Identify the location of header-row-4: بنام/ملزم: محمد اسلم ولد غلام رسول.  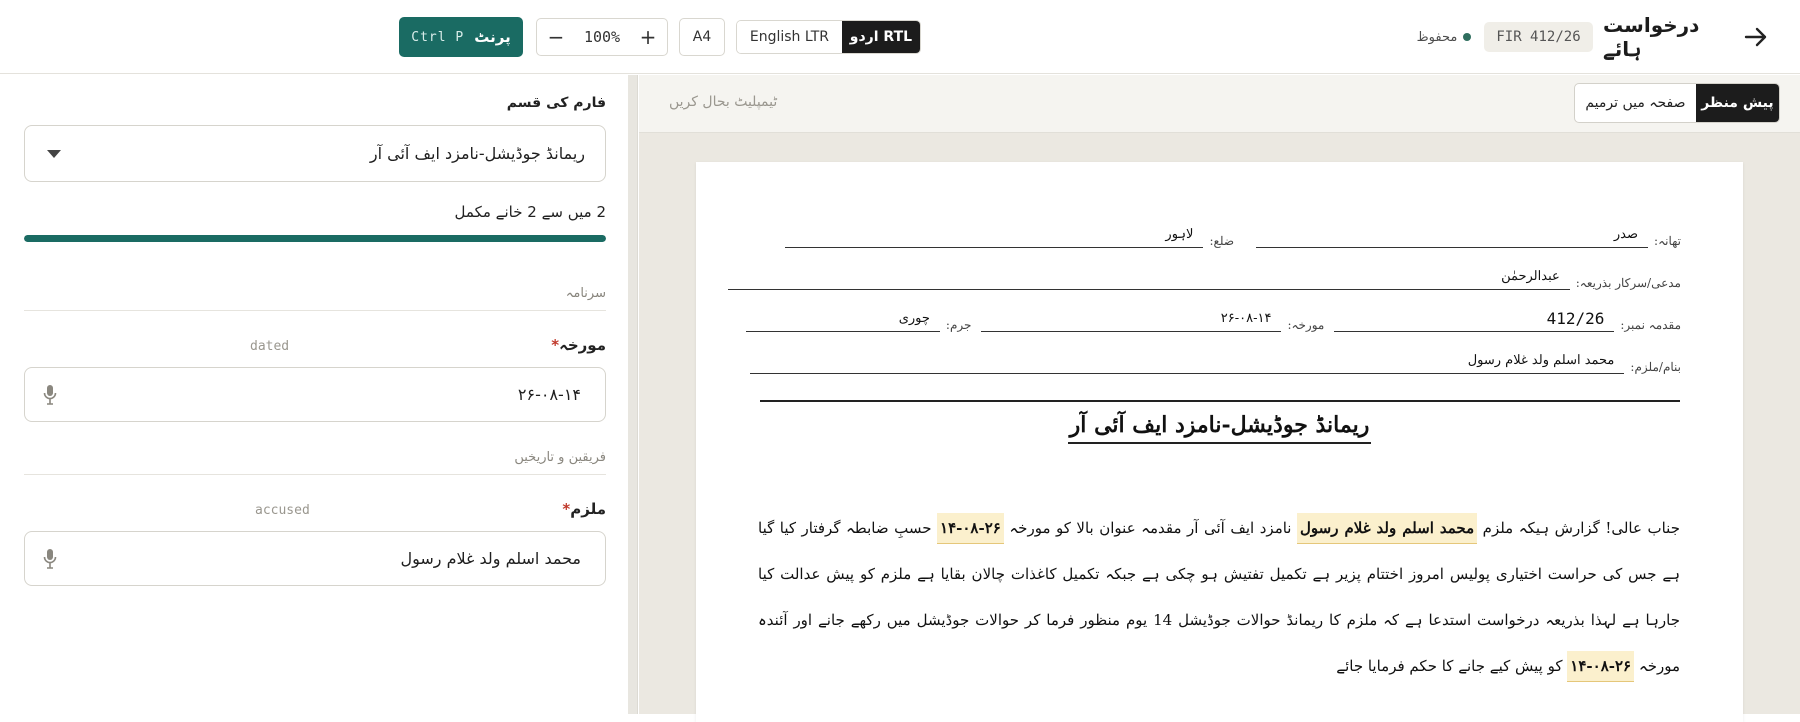
(1215, 362).